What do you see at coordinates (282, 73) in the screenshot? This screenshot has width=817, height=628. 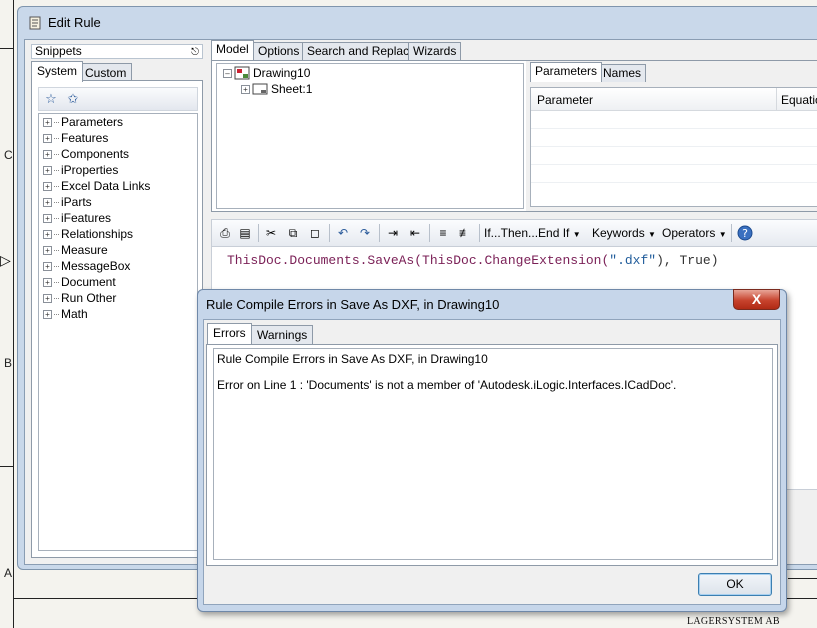 I see `tree-node-label: Drawing10` at bounding box center [282, 73].